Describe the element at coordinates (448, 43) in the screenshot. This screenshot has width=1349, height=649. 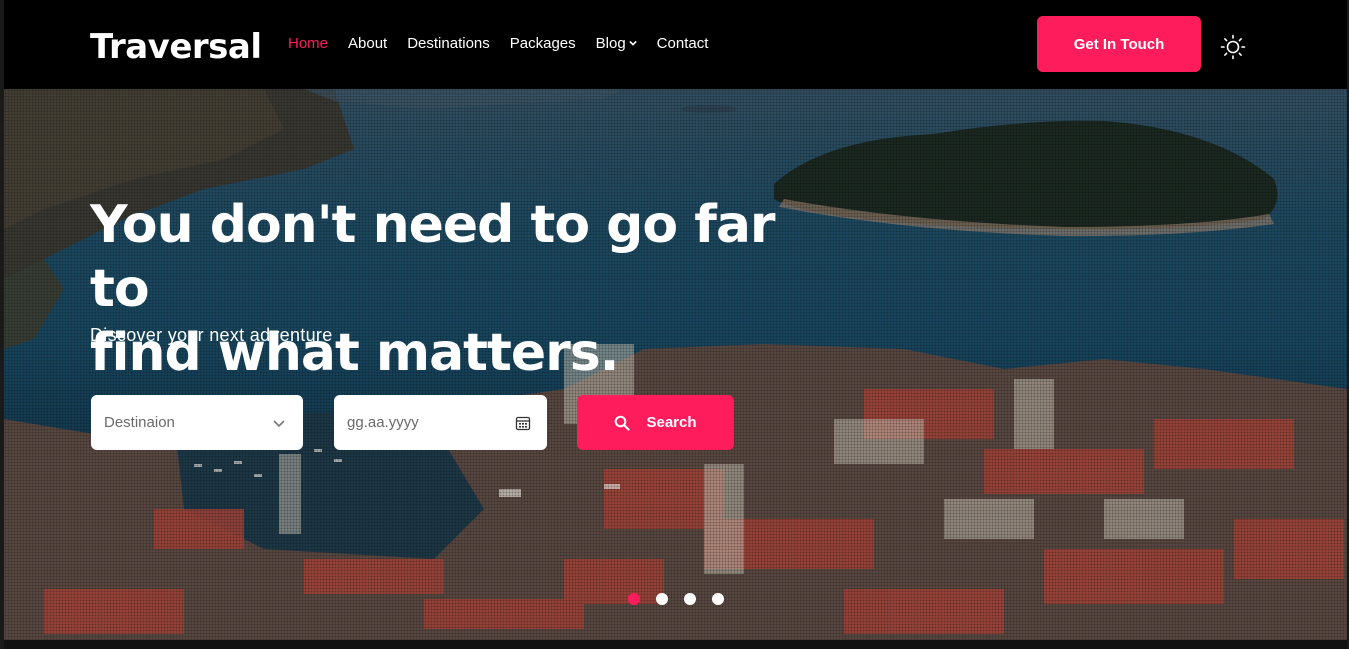
I see `nav-item-destinations: Destinations` at that location.